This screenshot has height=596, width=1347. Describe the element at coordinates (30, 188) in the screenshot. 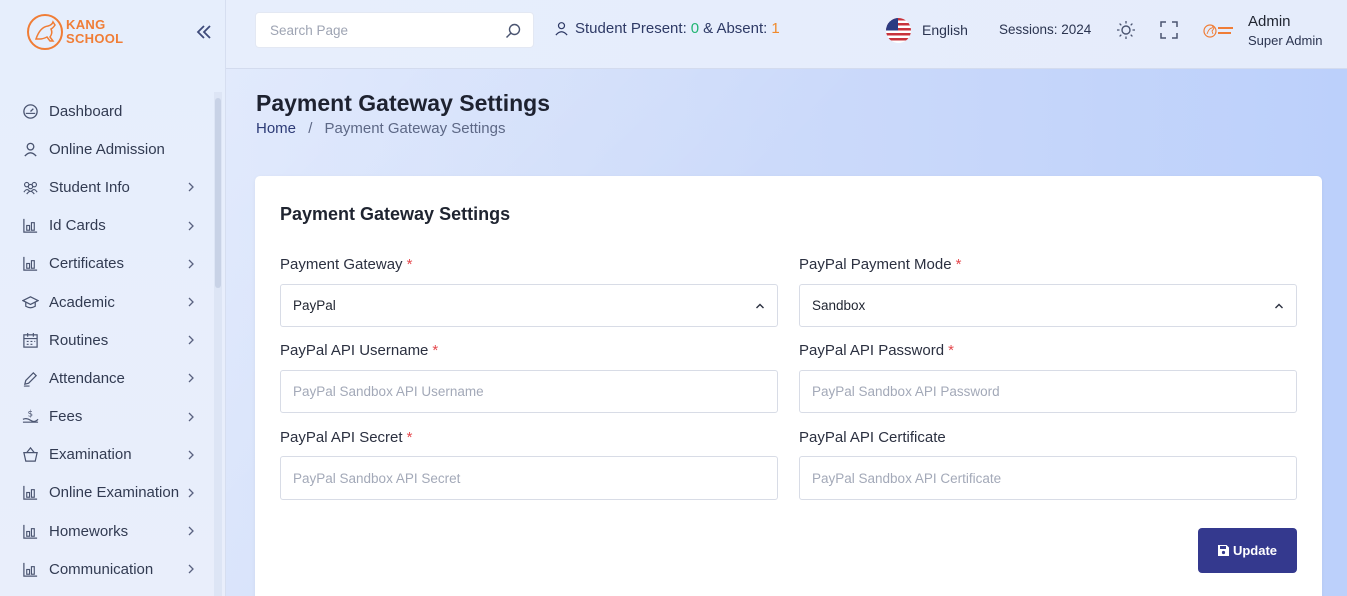

I see `users-icon` at that location.